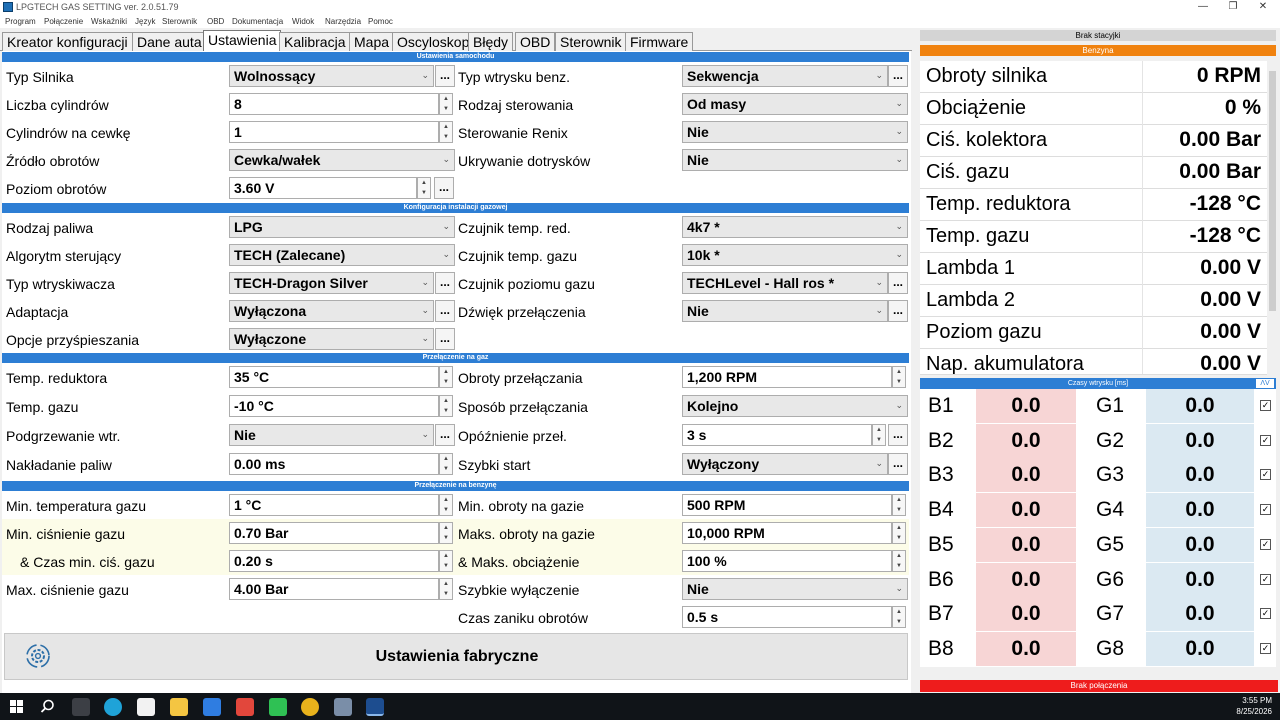  I want to click on gas-temp-input: -10 °C, so click(334, 406).